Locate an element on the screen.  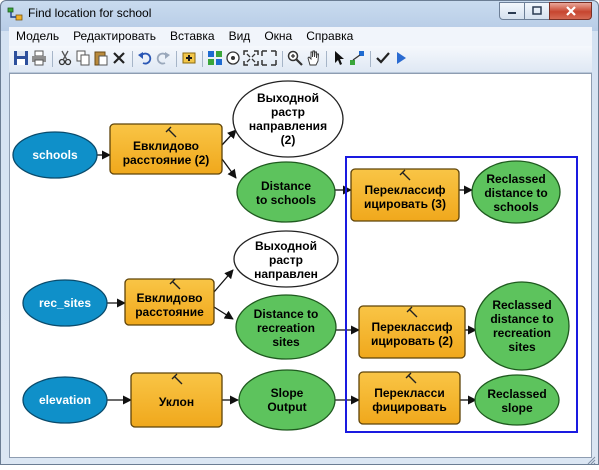
cut-icon is located at coordinates (65, 58).